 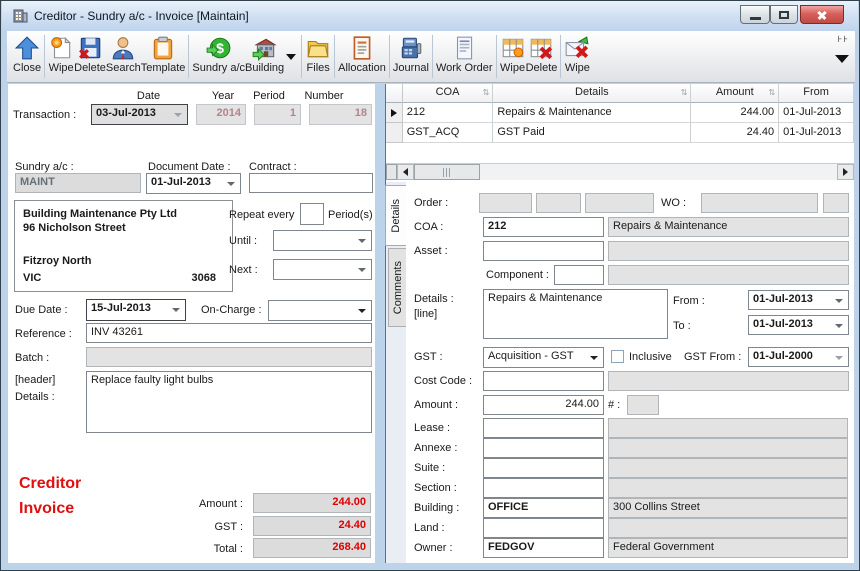 What do you see at coordinates (543, 405) in the screenshot?
I see `line-amount-field: 244.00` at bounding box center [543, 405].